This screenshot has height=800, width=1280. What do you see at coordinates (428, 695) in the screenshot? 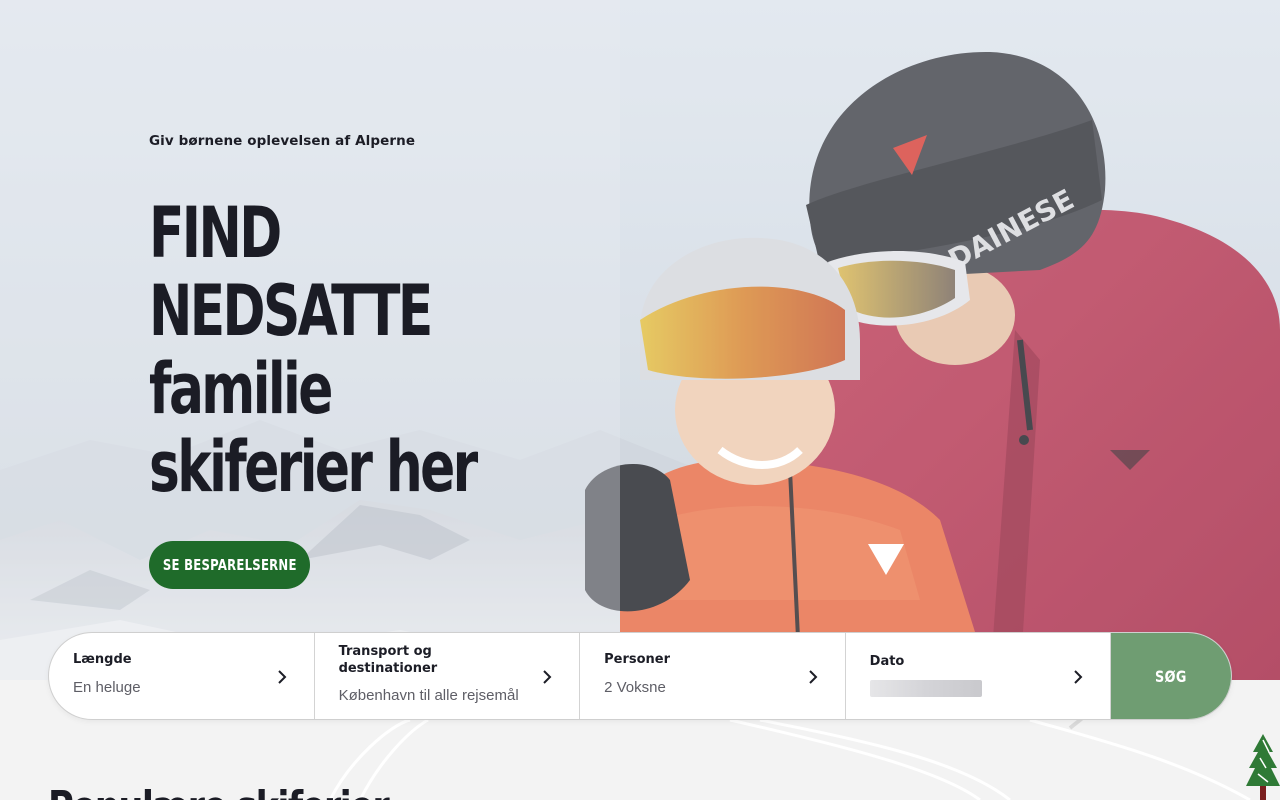
I see `transport-value: København til alle rejsemål` at bounding box center [428, 695].